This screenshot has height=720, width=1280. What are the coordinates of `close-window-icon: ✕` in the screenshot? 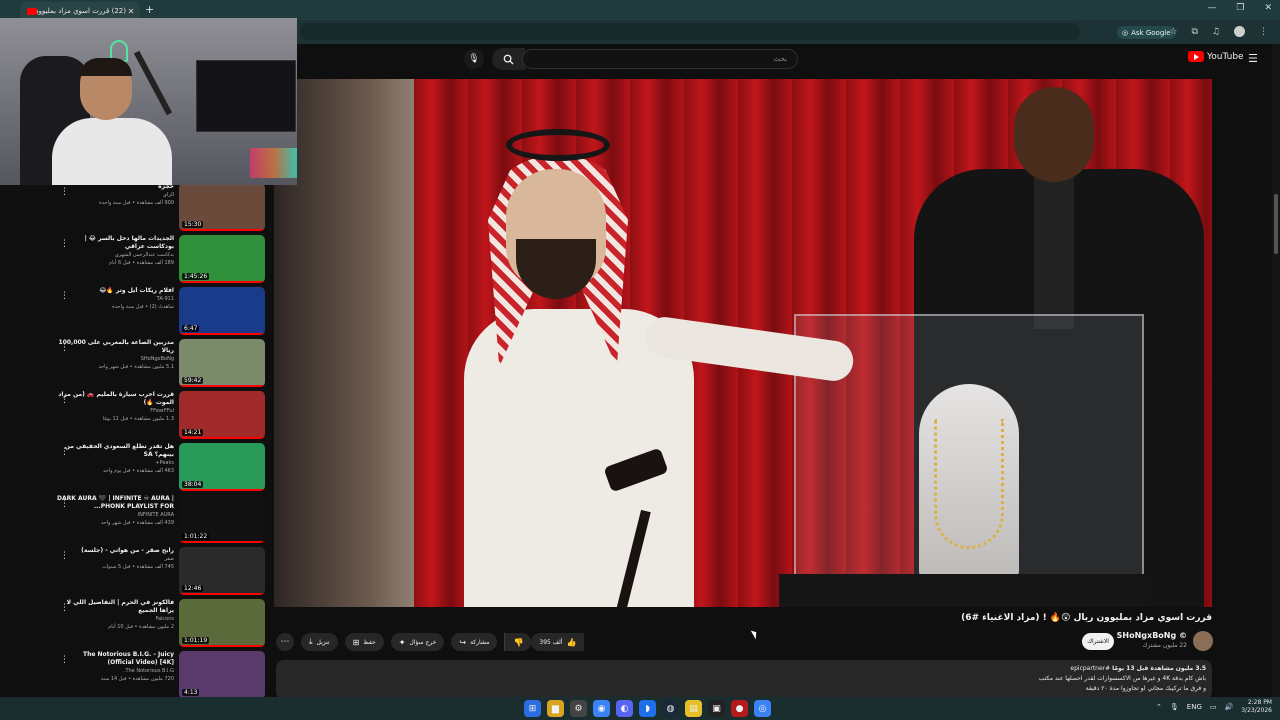 It's located at (1268, 8).